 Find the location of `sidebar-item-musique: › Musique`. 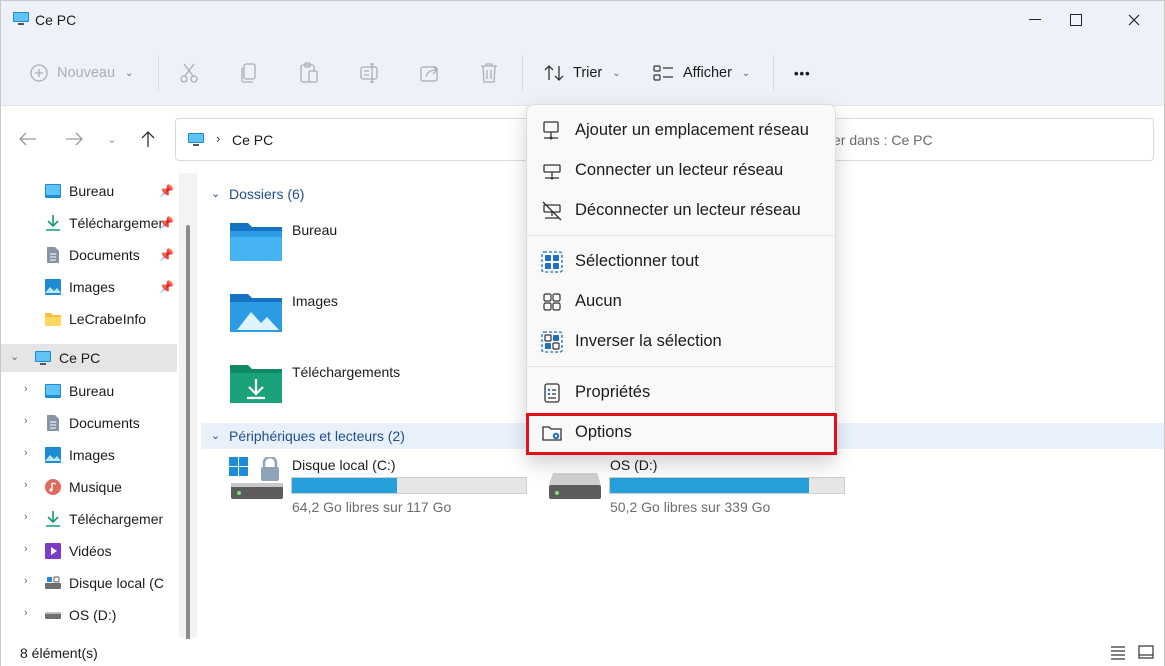

sidebar-item-musique: › Musique is located at coordinates (91, 487).